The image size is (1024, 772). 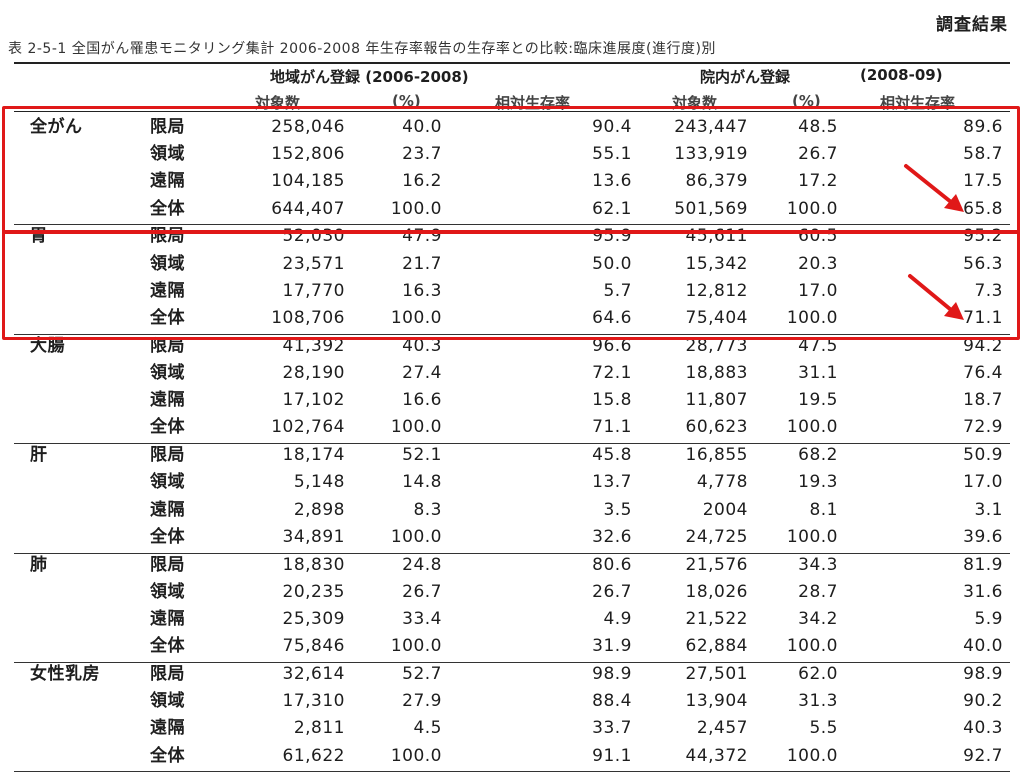 I want to click on regional-survival: 33.7, so click(x=612, y=728).